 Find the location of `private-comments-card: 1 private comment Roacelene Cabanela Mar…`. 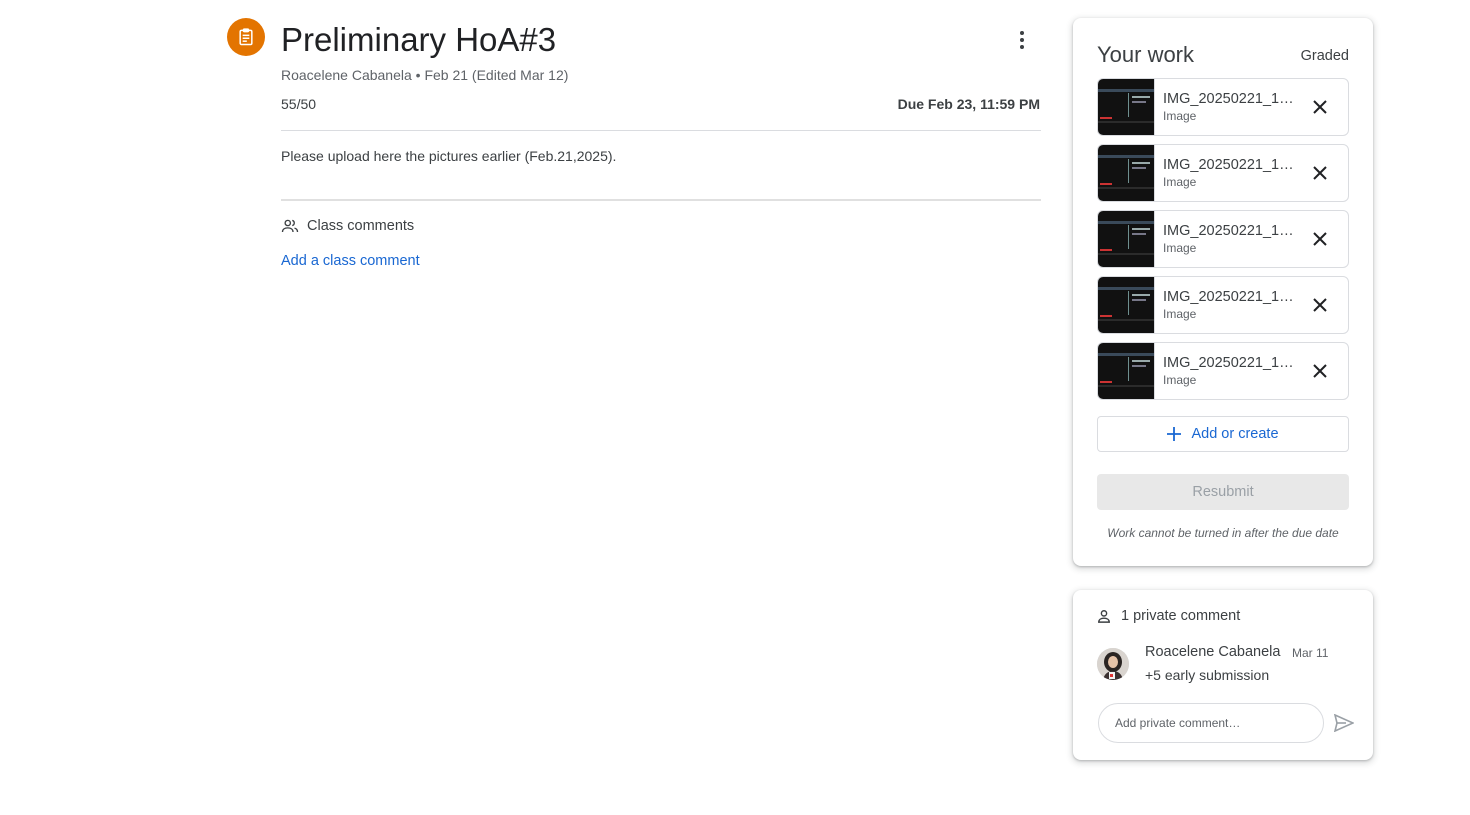

private-comments-card: 1 private comment Roacelene Cabanela Mar… is located at coordinates (1223, 675).